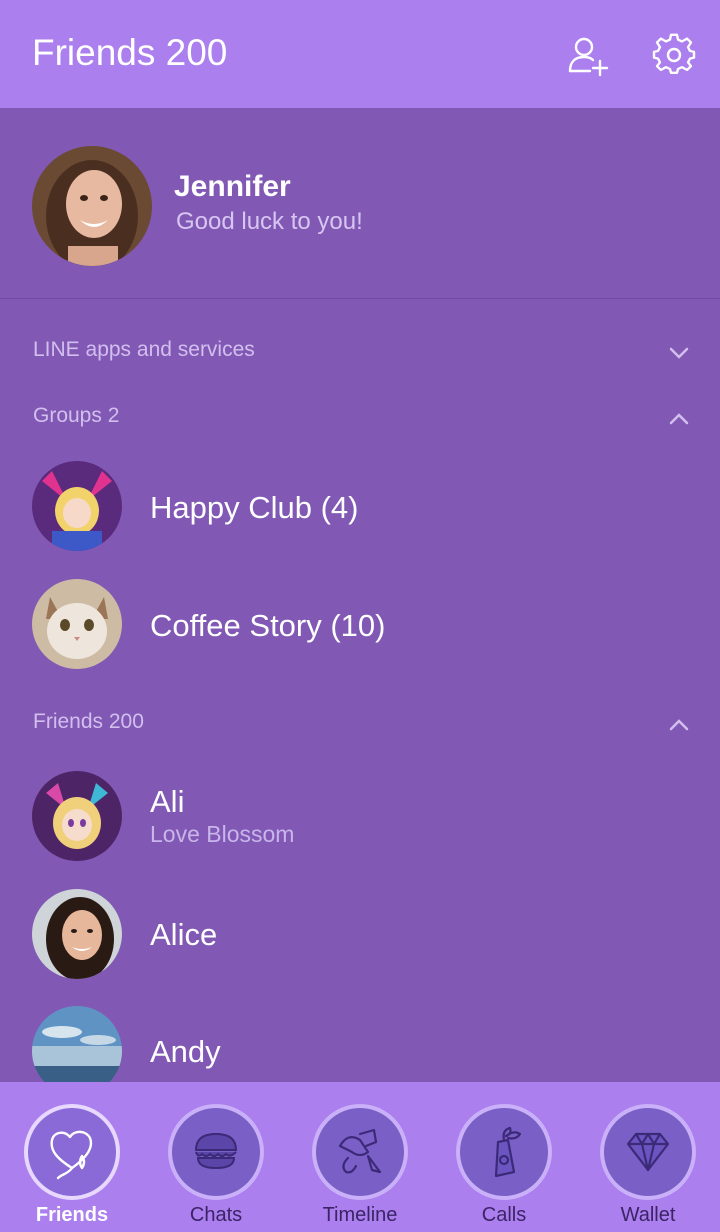 Image resolution: width=720 pixels, height=1232 pixels. I want to click on group-row: Coffee Story (10), so click(360, 625).